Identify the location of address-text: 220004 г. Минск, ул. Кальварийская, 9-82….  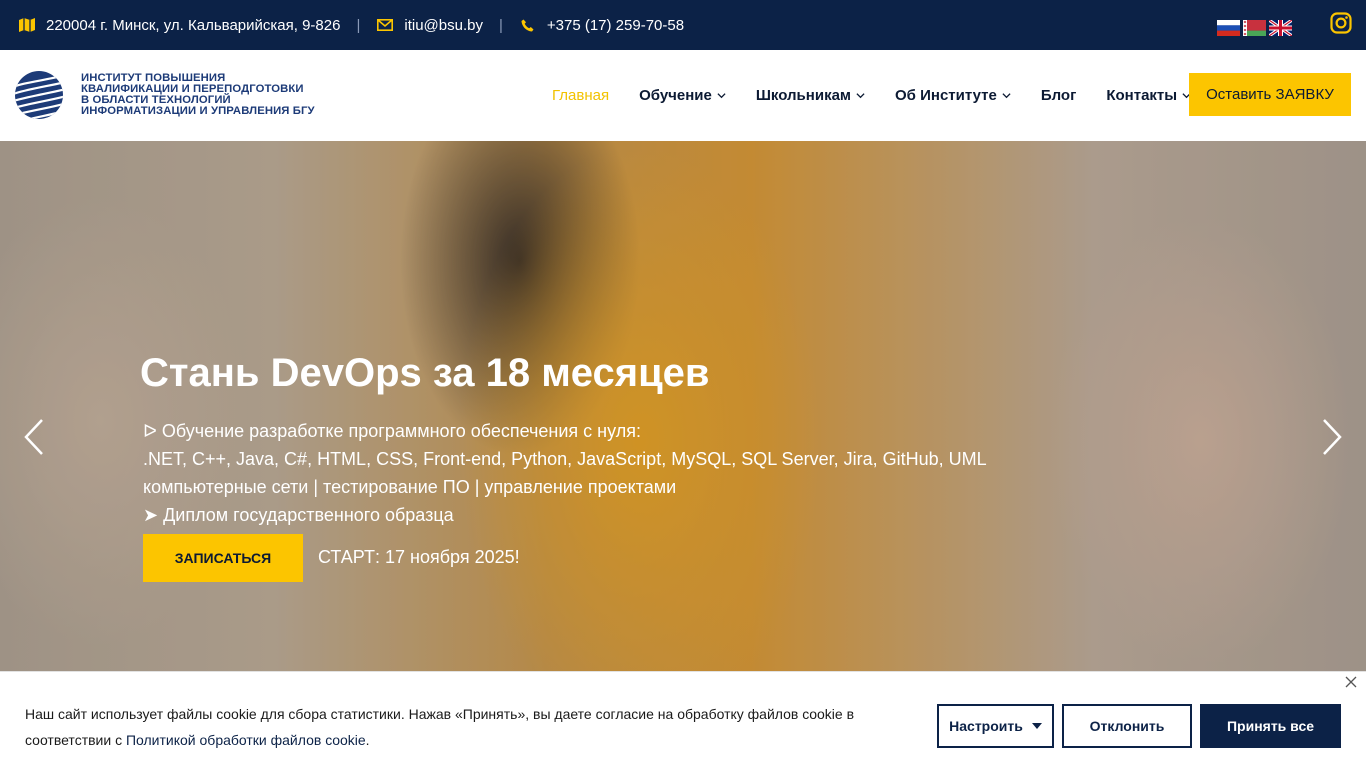
(193, 25).